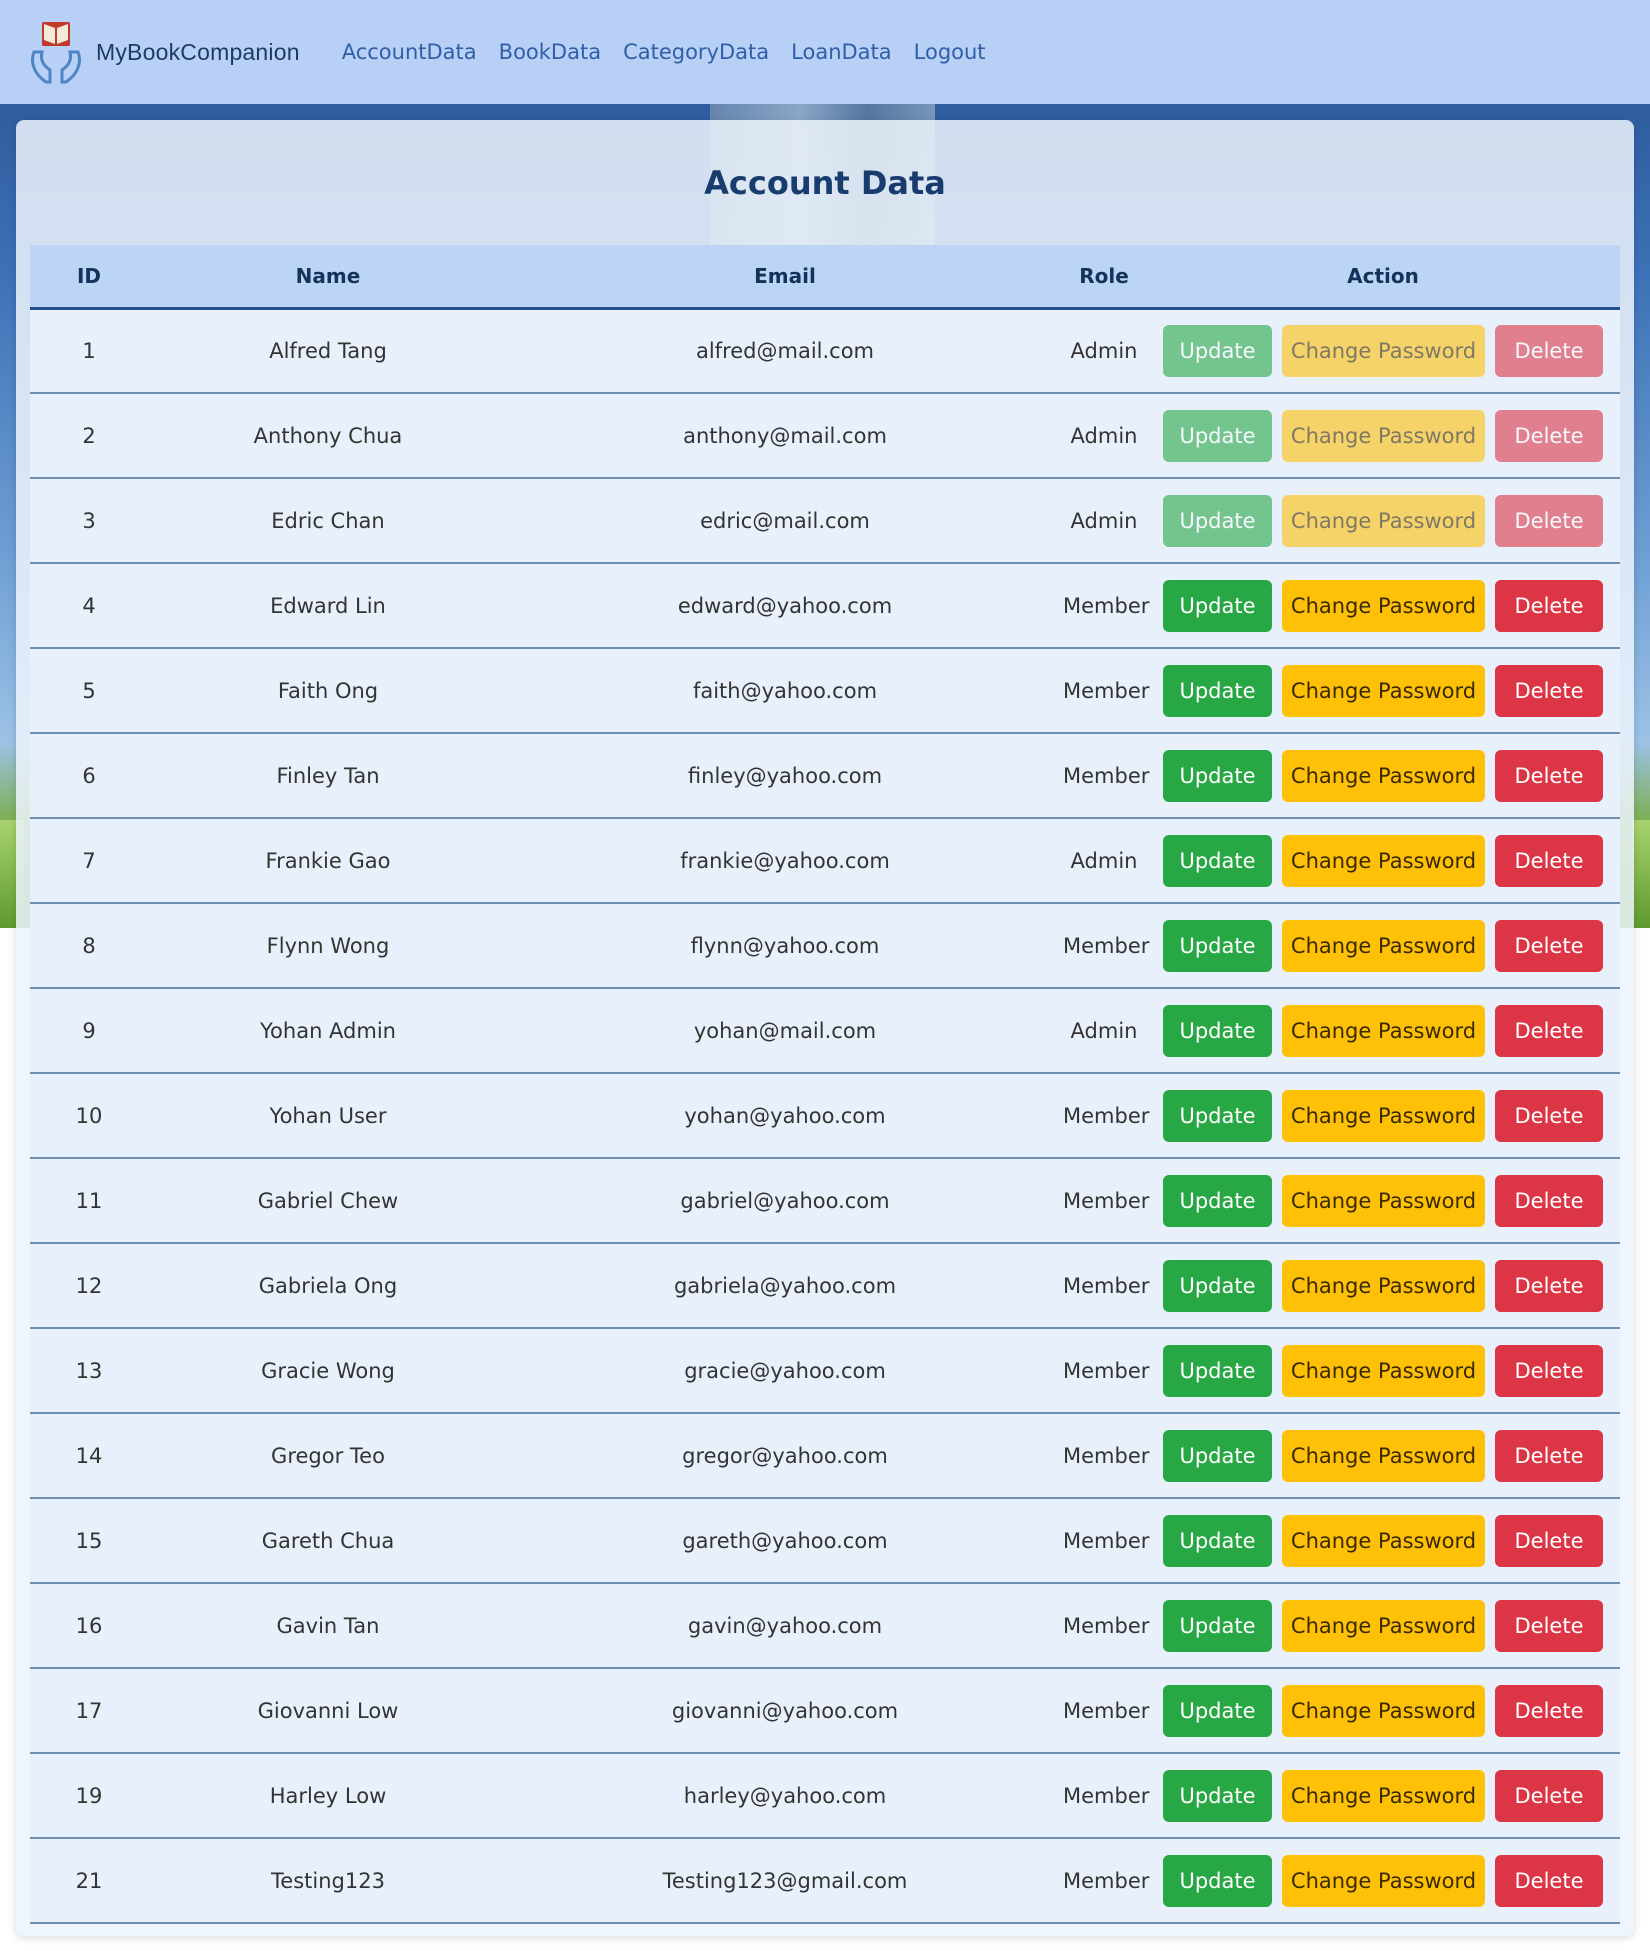 Image resolution: width=1650 pixels, height=1951 pixels. I want to click on cell-name: Frankie Gao, so click(328, 861).